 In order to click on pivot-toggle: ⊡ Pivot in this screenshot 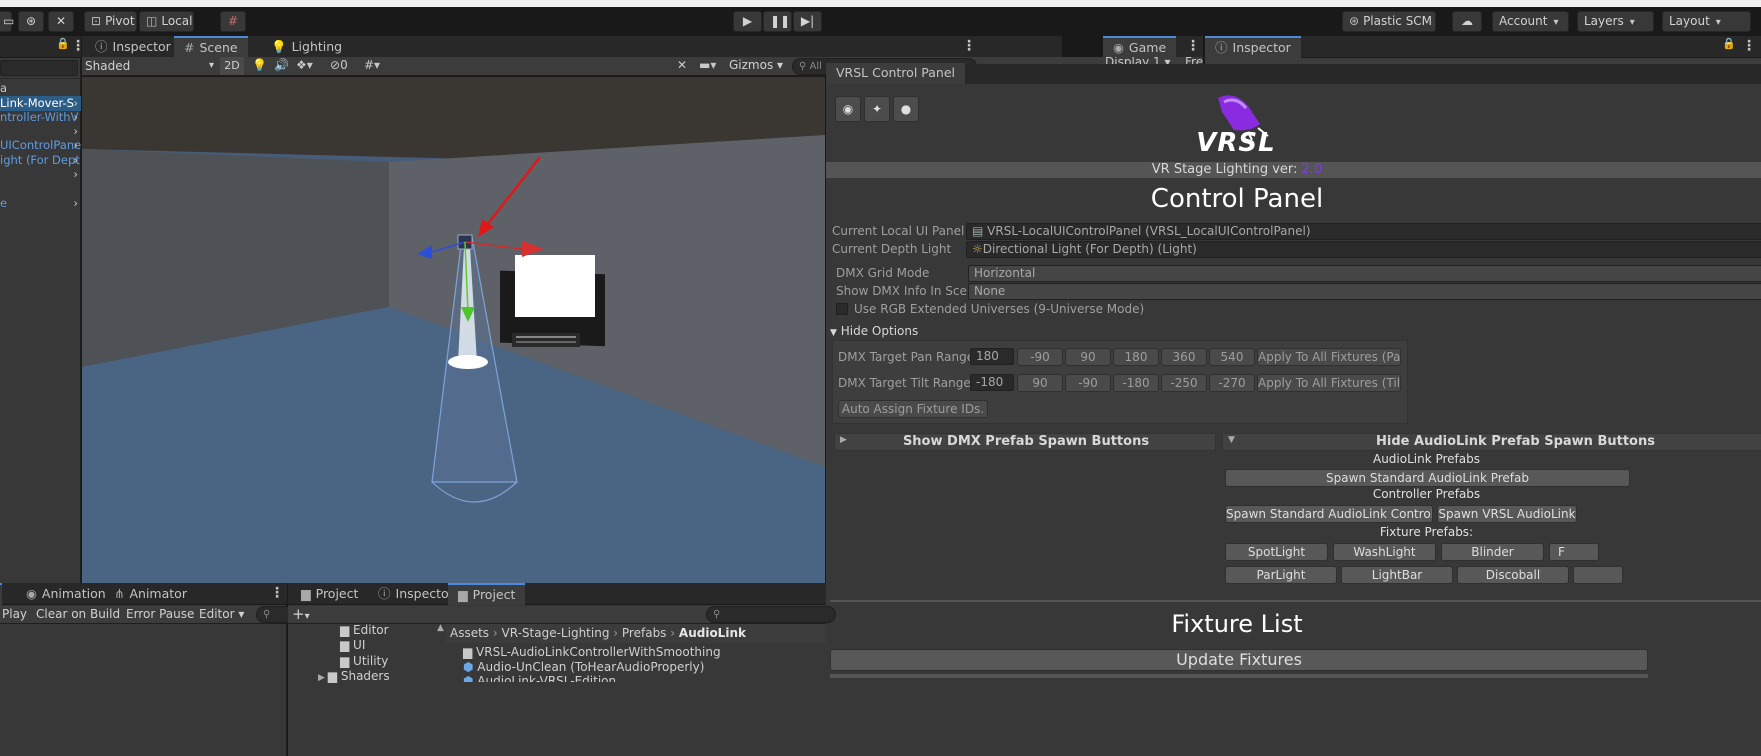, I will do `click(110, 21)`.